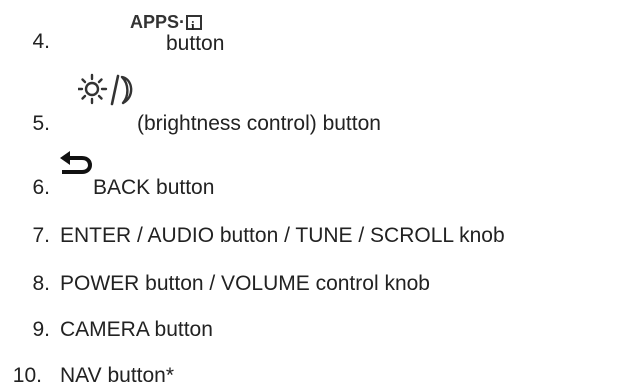 The width and height of the screenshot is (637, 391). I want to click on apps-icon-label: APPS·, so click(158, 22).